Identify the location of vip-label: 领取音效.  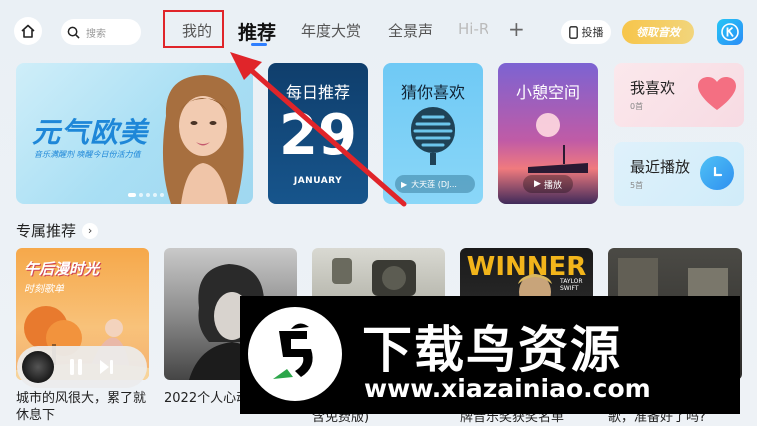
(658, 32).